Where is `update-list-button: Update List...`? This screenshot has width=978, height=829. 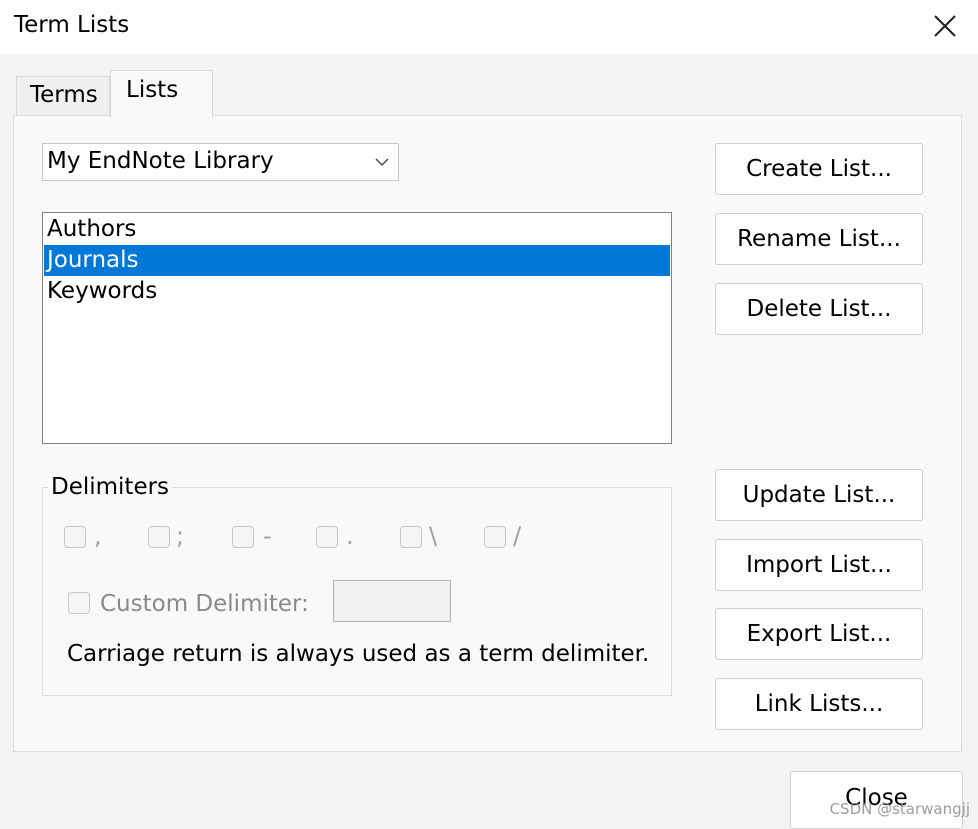
update-list-button: Update List... is located at coordinates (819, 495).